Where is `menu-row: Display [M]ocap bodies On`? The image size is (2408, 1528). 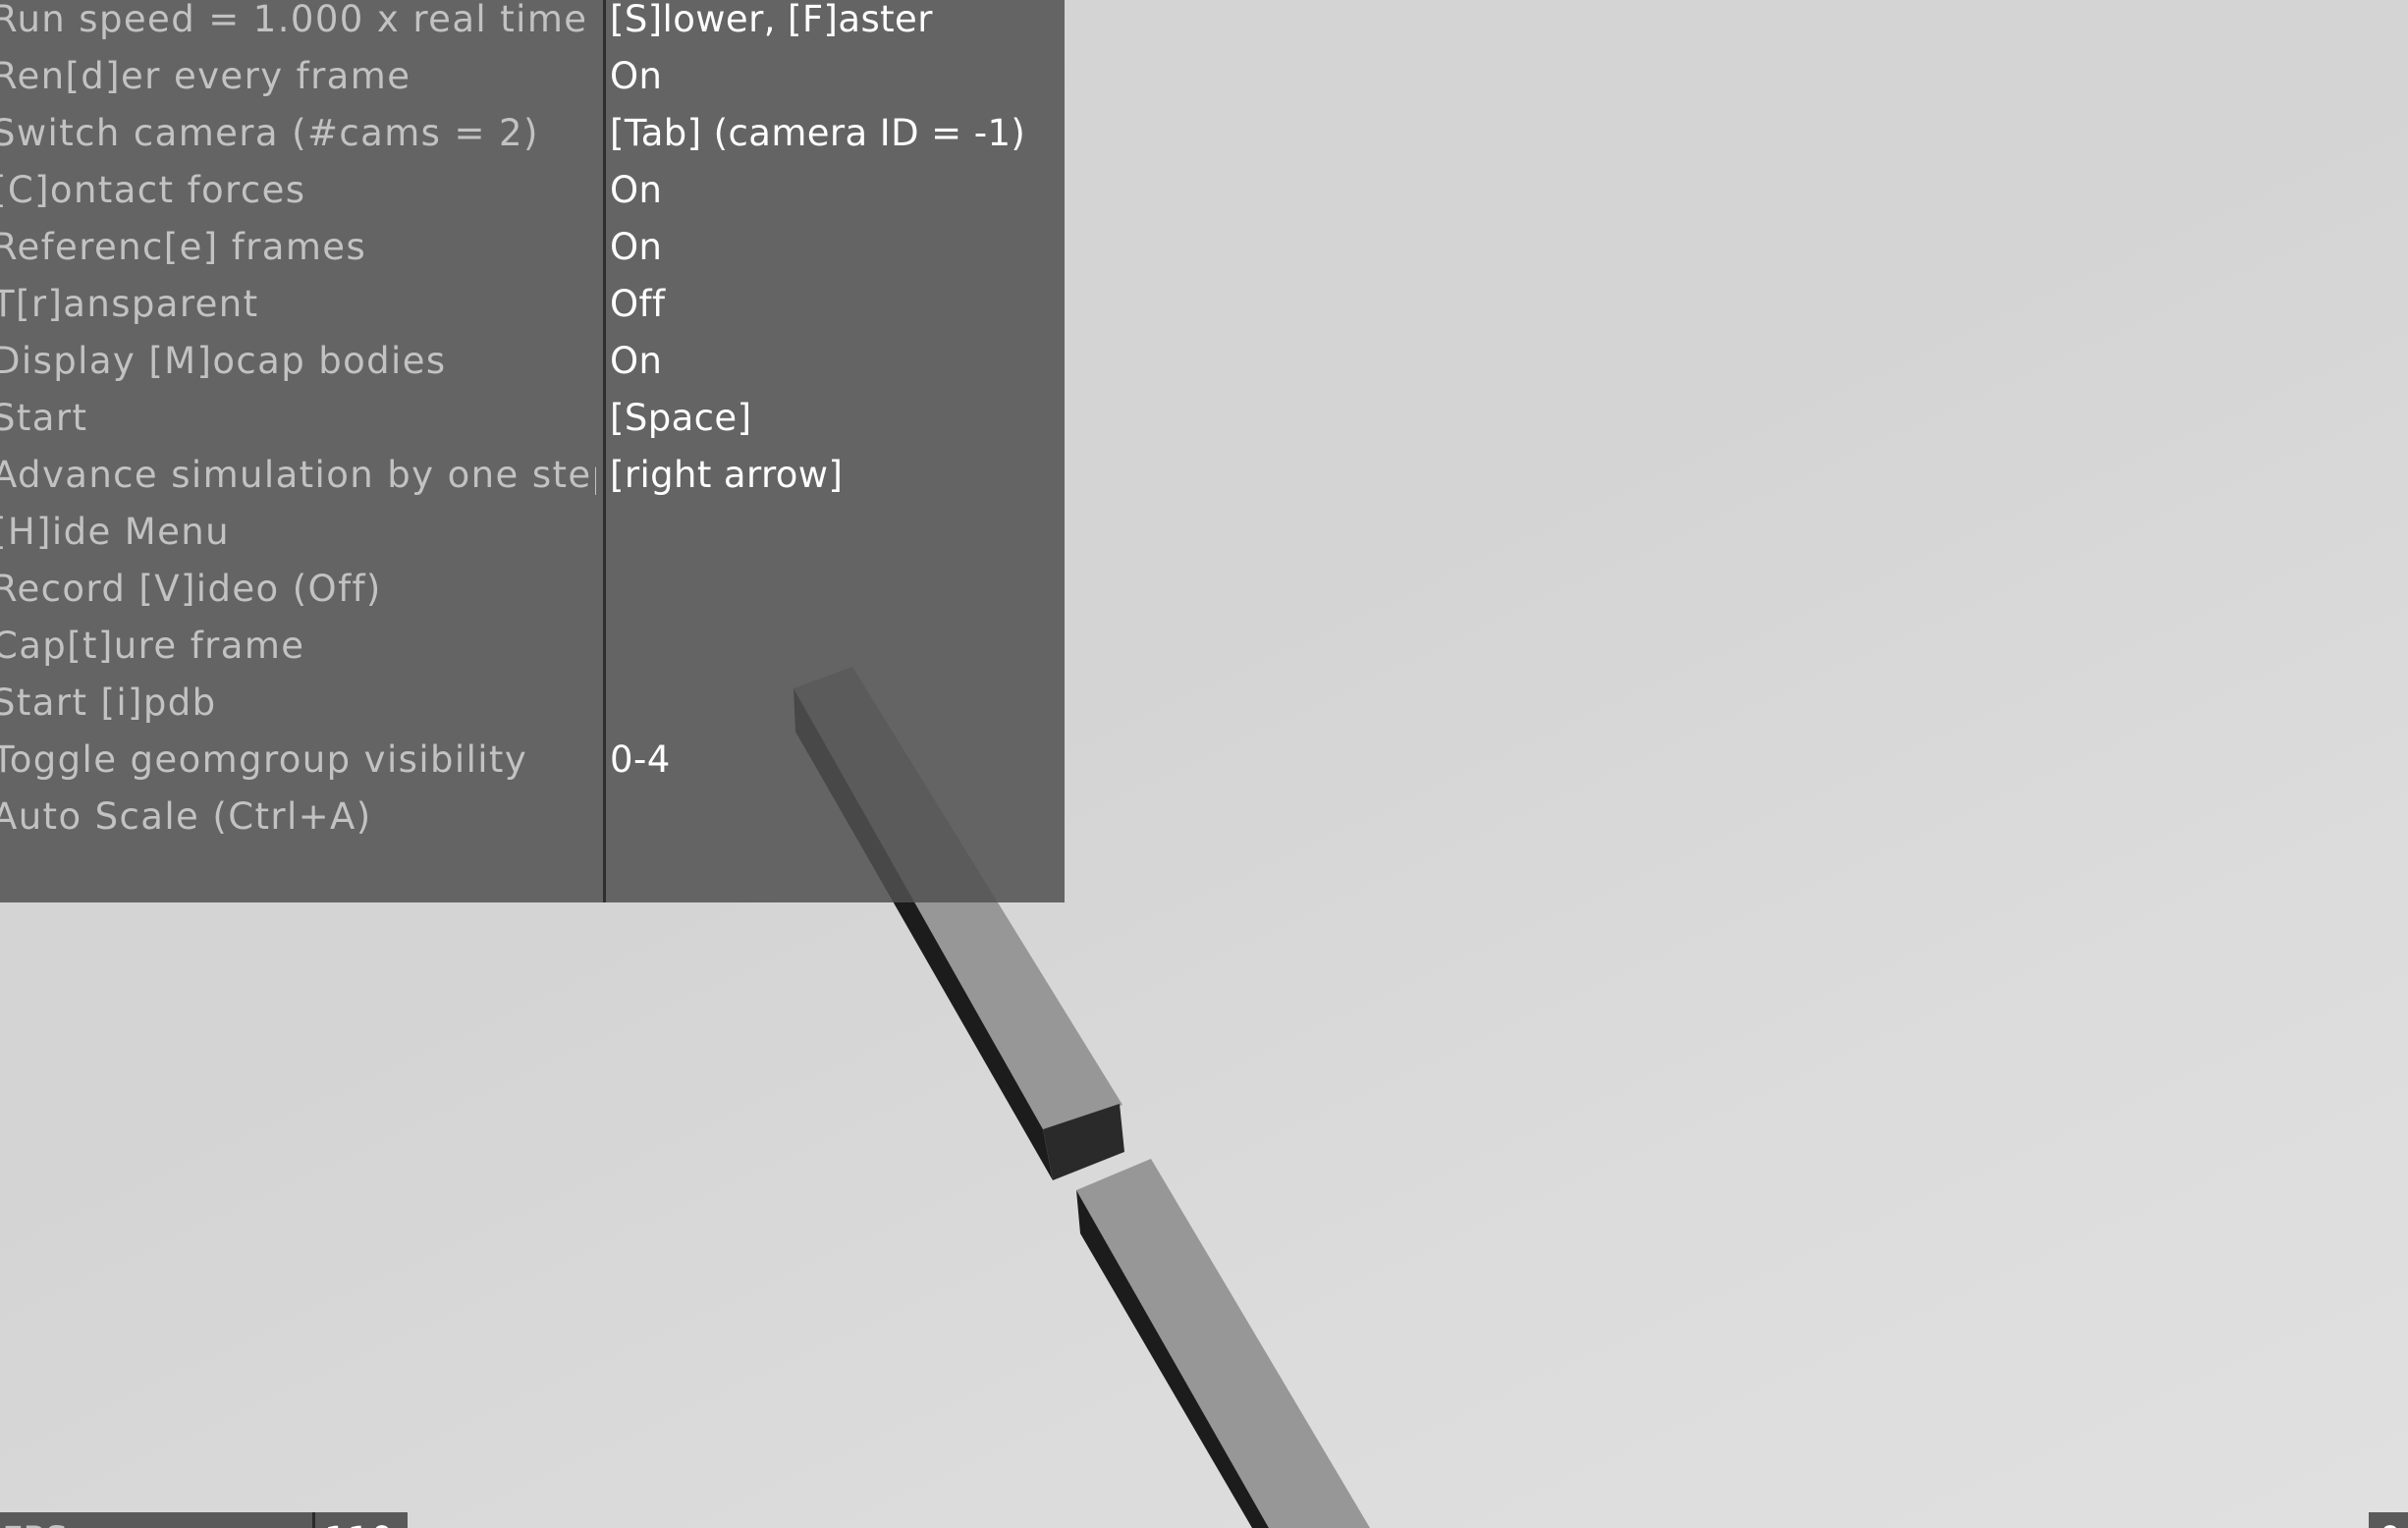
menu-row: Display [M]ocap bodies On is located at coordinates (532, 361).